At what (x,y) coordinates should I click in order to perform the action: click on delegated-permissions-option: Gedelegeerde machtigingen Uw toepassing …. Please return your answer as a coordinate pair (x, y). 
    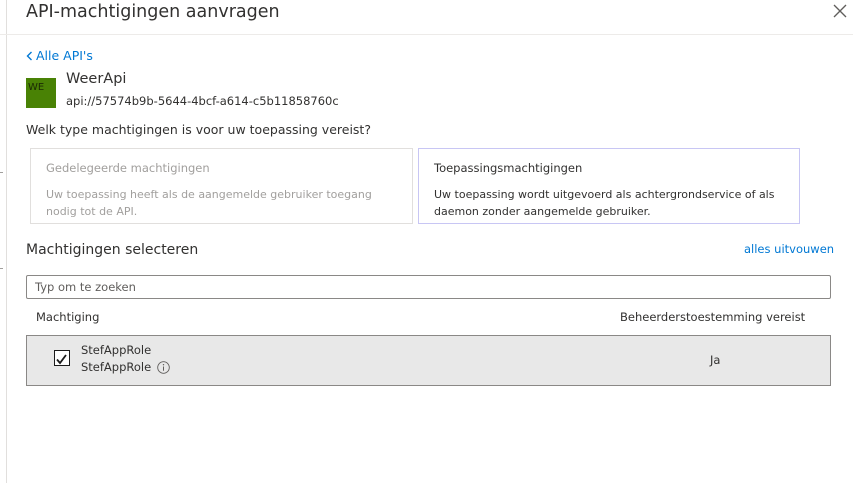
    Looking at the image, I should click on (221, 186).